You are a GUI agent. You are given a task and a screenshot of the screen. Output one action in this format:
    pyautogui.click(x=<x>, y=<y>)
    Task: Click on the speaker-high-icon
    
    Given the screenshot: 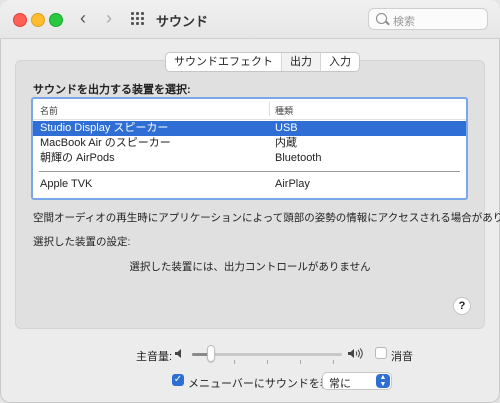 What is the action you would take?
    pyautogui.click(x=355, y=353)
    